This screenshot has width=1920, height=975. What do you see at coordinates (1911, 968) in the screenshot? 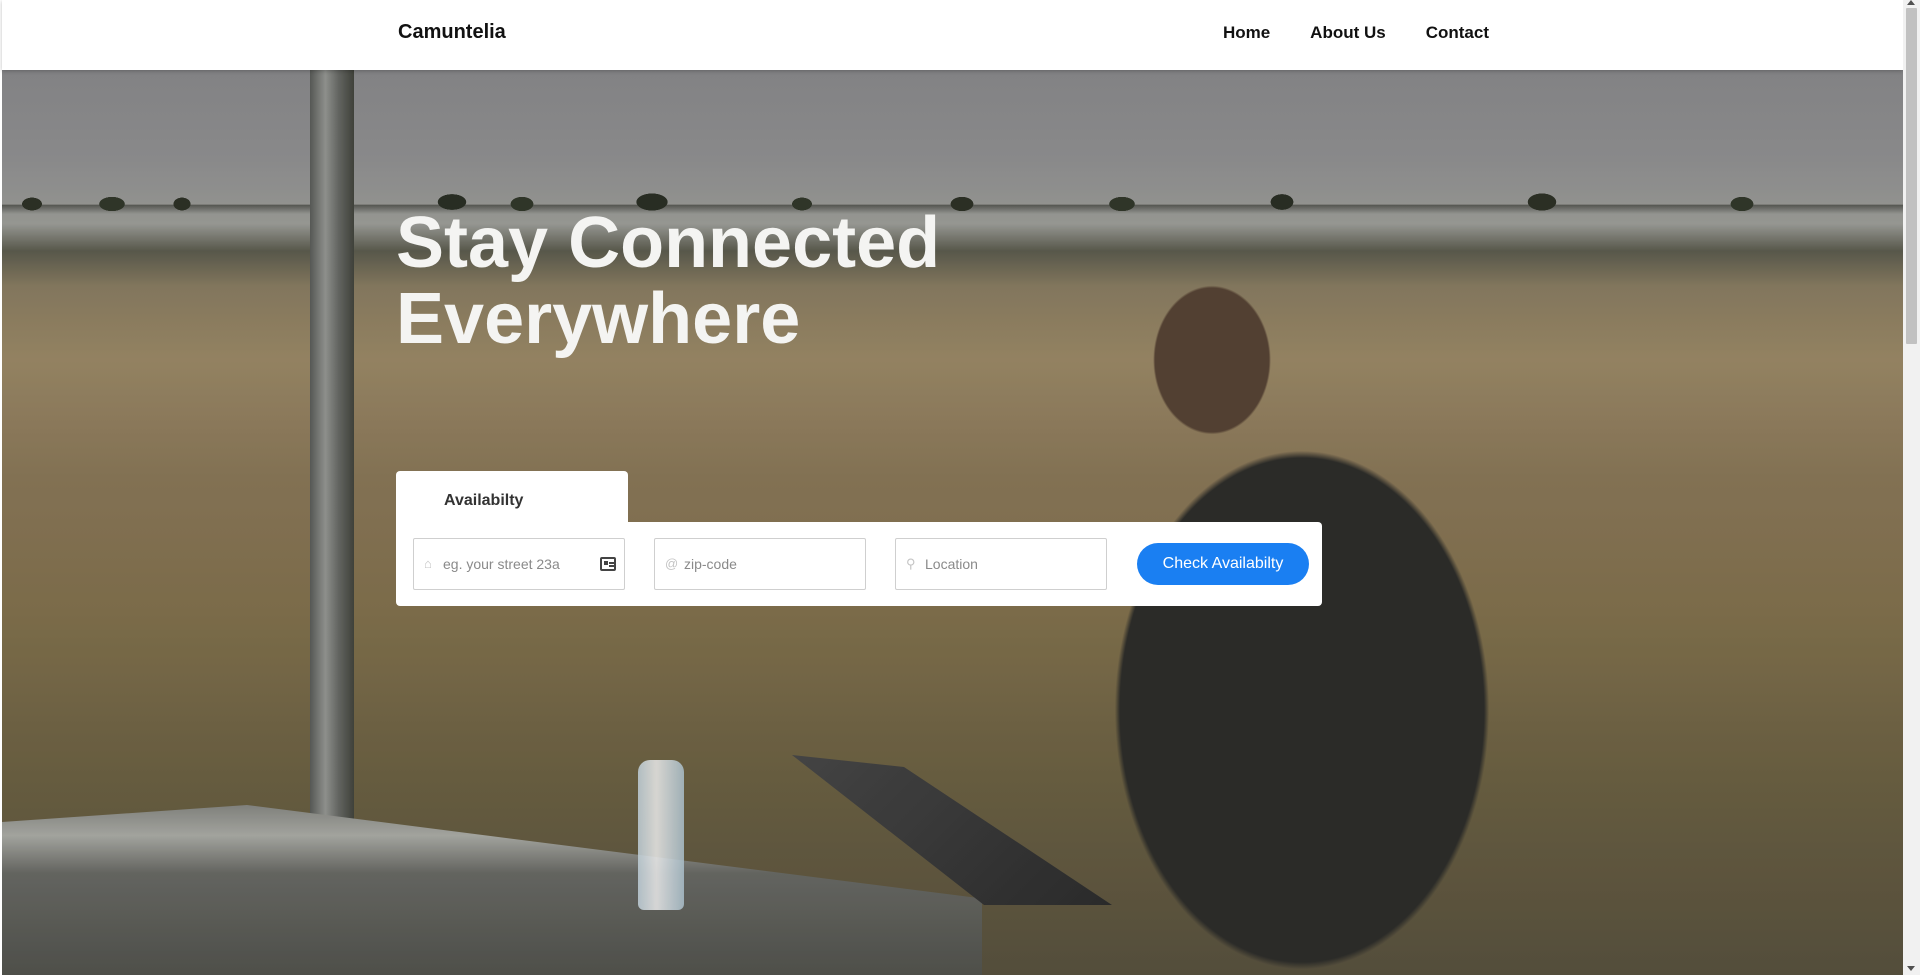
I see `scroll-down-icon` at bounding box center [1911, 968].